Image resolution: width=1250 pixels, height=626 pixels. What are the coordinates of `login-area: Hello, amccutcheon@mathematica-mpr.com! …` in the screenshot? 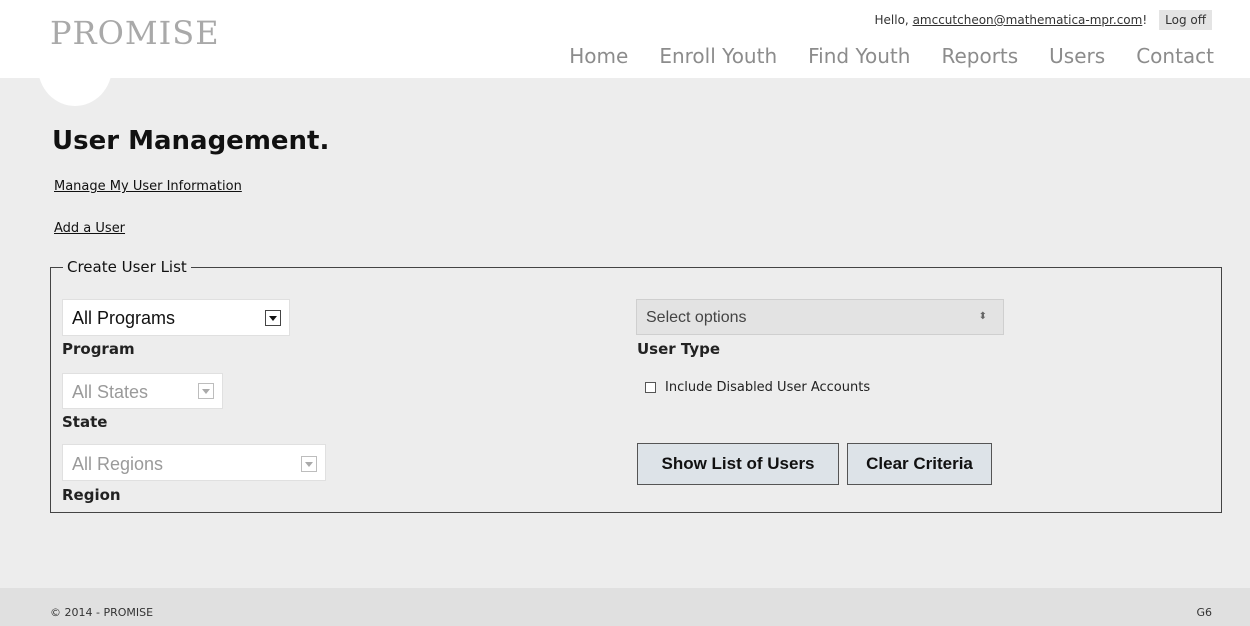 It's located at (1043, 20).